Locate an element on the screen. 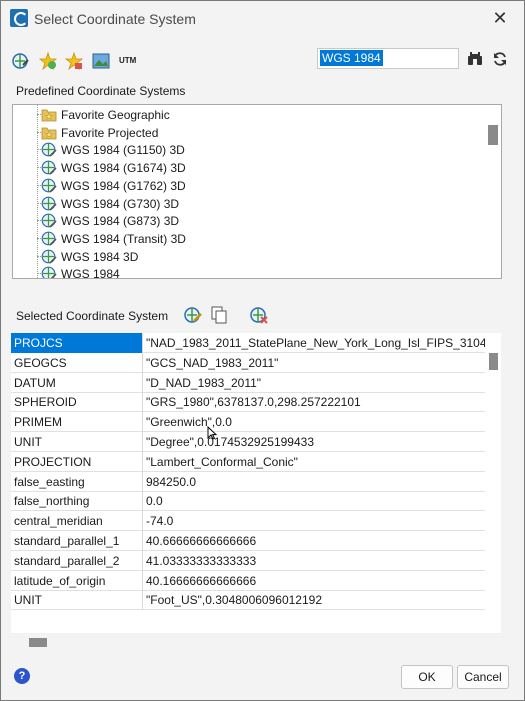 This screenshot has height=701, width=525. tree-item: WGS 1984 (G873) 3D is located at coordinates (248, 220).